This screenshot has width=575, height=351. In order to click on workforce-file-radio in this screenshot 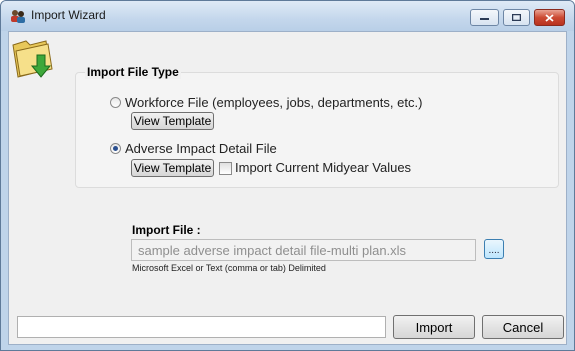, I will do `click(115, 102)`.